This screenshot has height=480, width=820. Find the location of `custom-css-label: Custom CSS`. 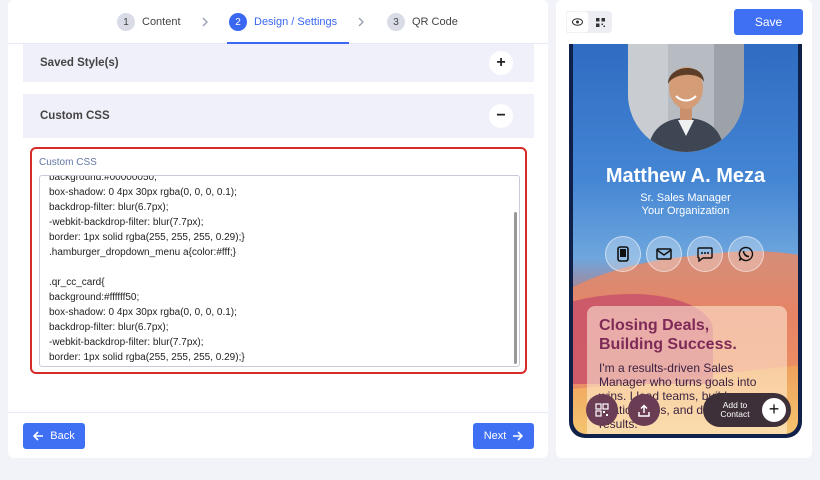

custom-css-label: Custom CSS is located at coordinates (68, 162).